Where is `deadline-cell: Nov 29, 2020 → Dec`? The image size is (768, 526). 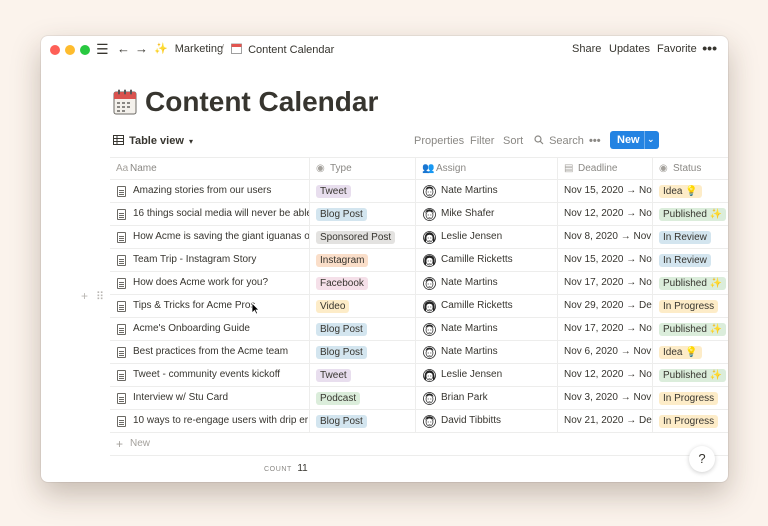
deadline-cell: Nov 29, 2020 → Dec is located at coordinates (605, 306).